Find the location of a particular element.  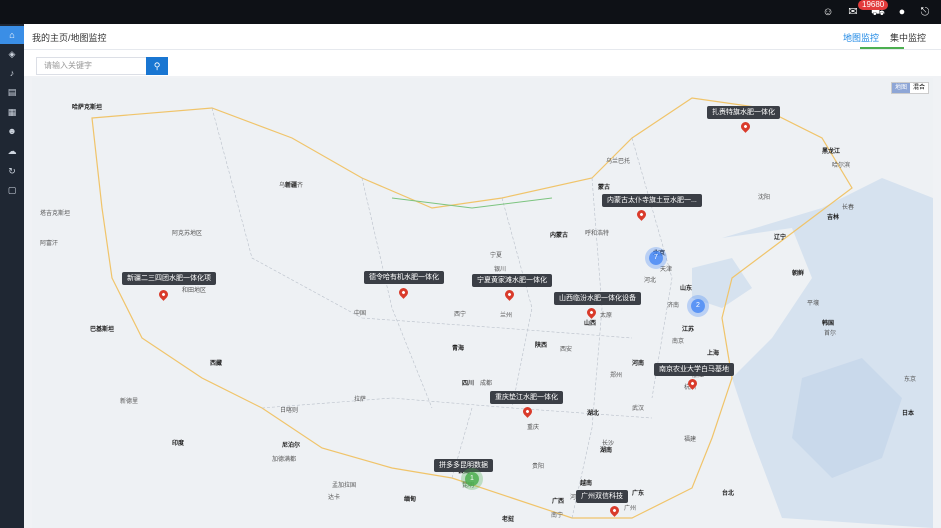

clipboard-icon: ▤ is located at coordinates (12, 92).